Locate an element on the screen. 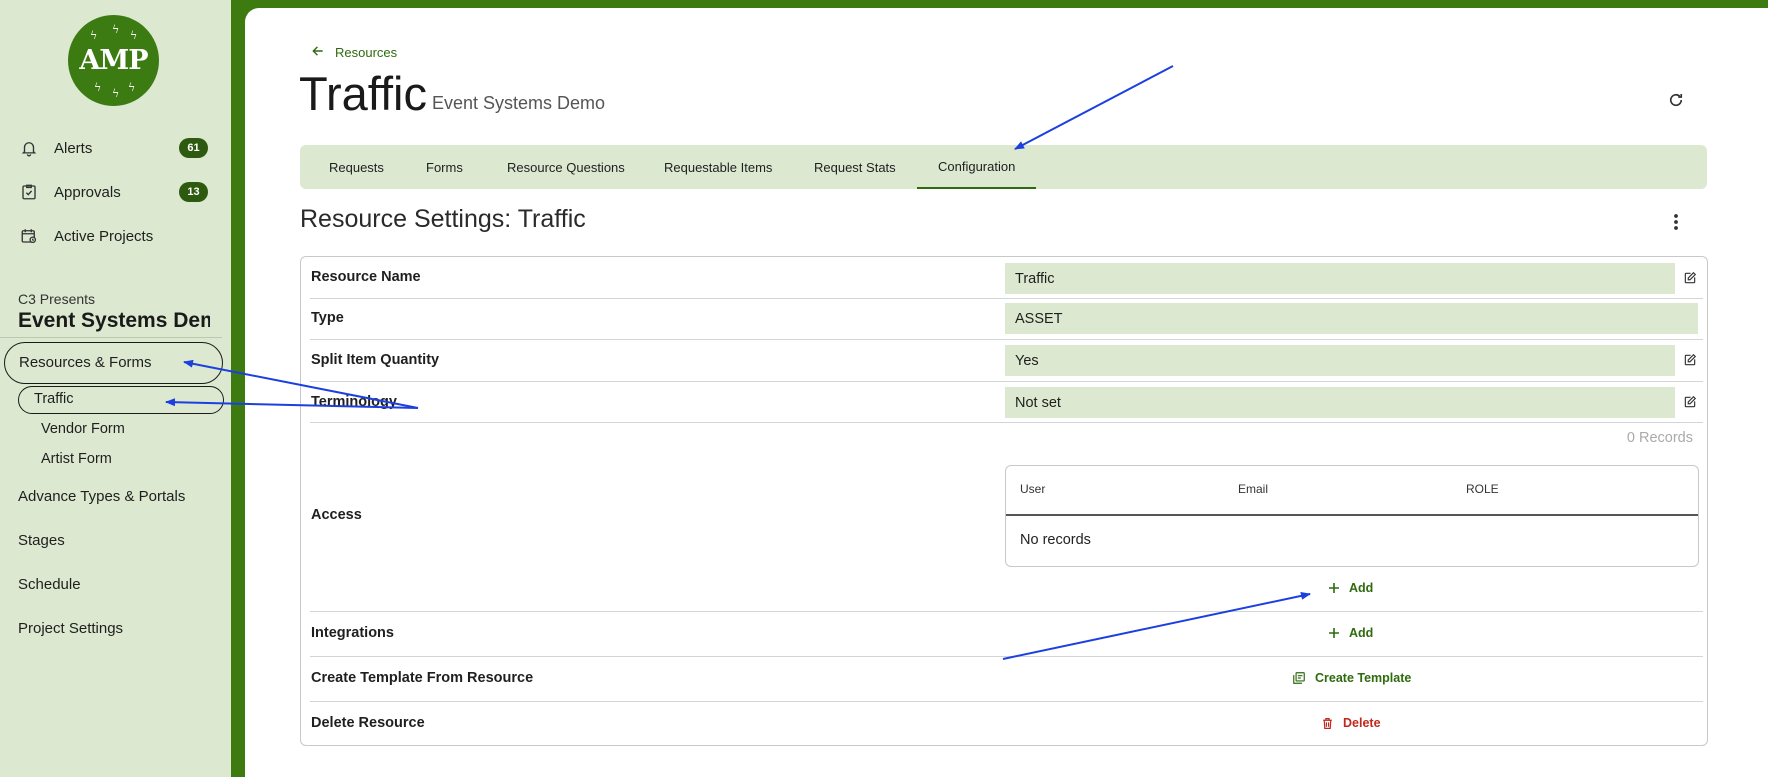 The image size is (1768, 777). menu-artist-form: Artist Form is located at coordinates (76, 459).